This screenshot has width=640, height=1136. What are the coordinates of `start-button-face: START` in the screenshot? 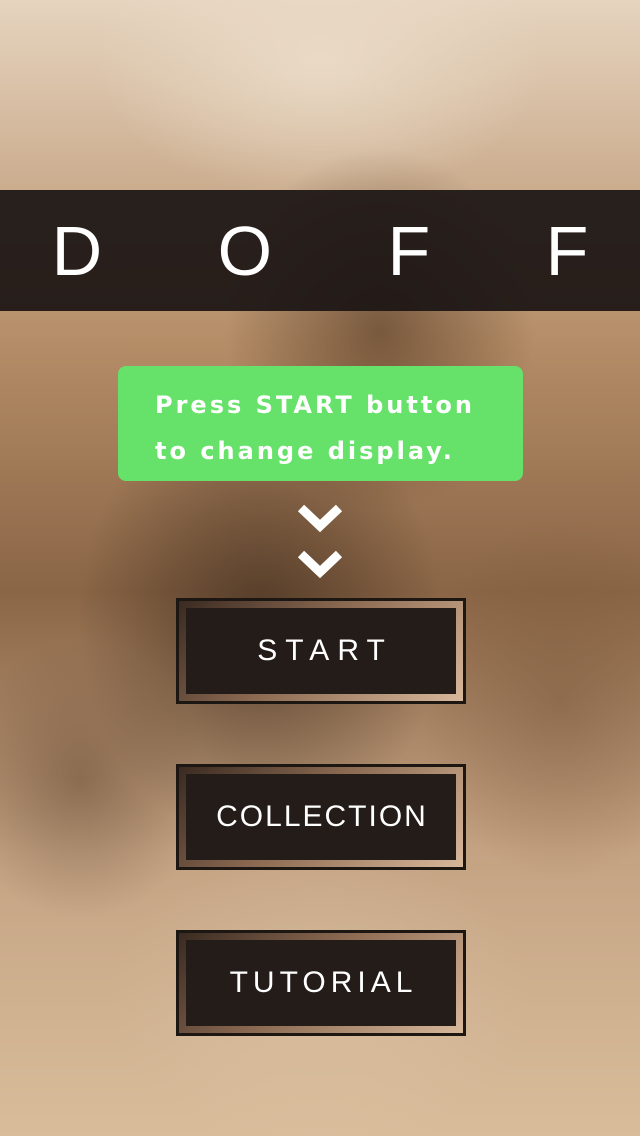 It's located at (321, 651).